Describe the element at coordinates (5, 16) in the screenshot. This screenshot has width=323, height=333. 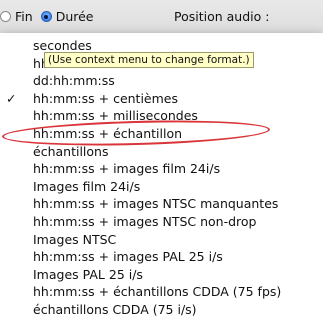
I see `radio-fin-circle-icon` at that location.